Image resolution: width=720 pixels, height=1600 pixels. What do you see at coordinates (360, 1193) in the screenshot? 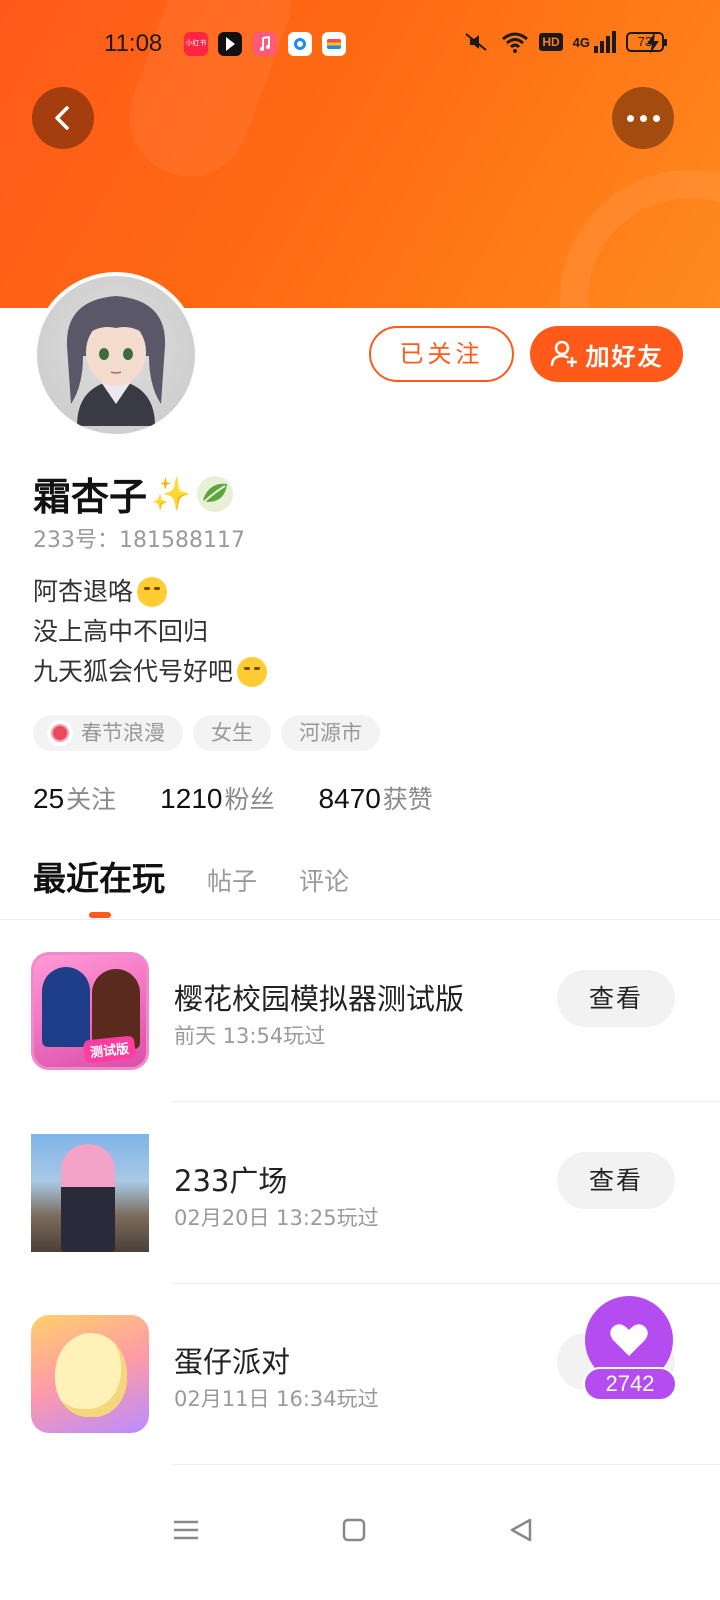
I see `list-item: 233广场 02月20日 13:25玩过 查看` at bounding box center [360, 1193].